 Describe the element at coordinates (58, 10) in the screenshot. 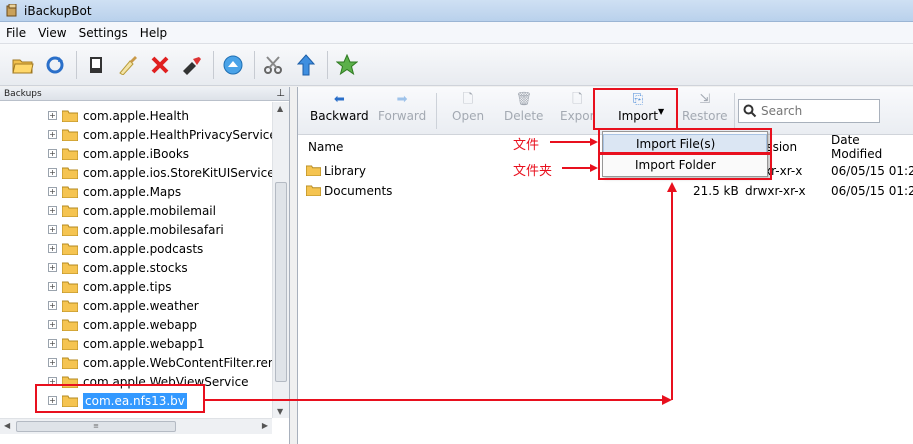

I see `window-title: iBackupBot` at that location.